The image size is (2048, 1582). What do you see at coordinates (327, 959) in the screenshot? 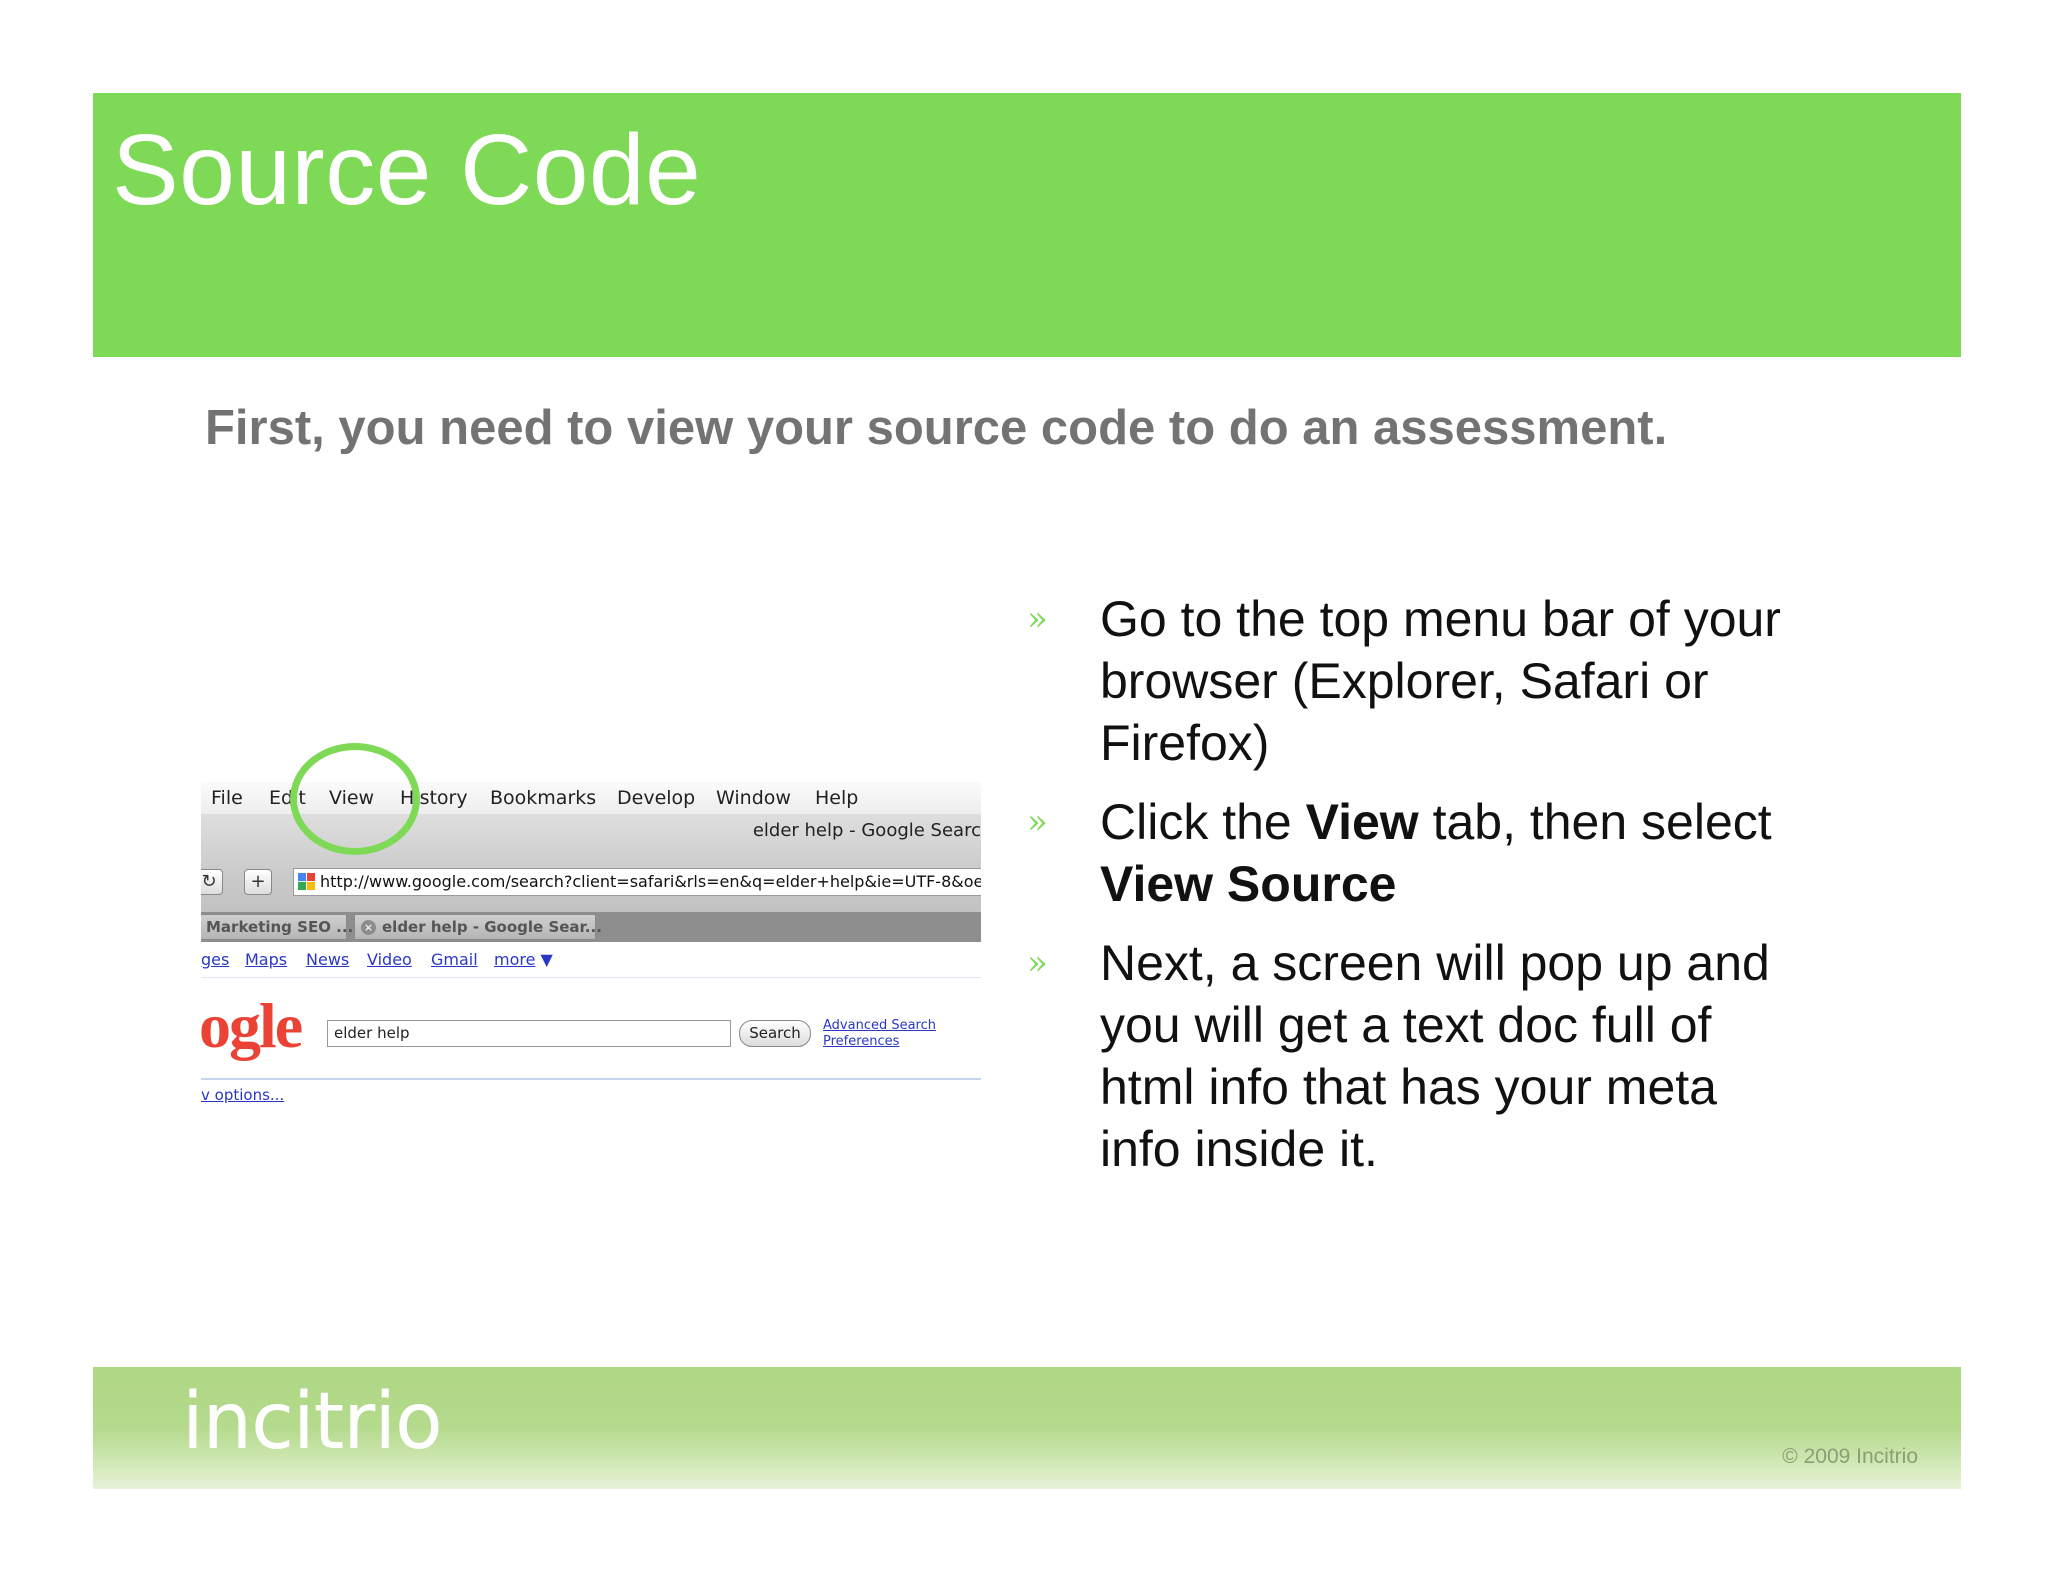
I see `link-news: News` at bounding box center [327, 959].